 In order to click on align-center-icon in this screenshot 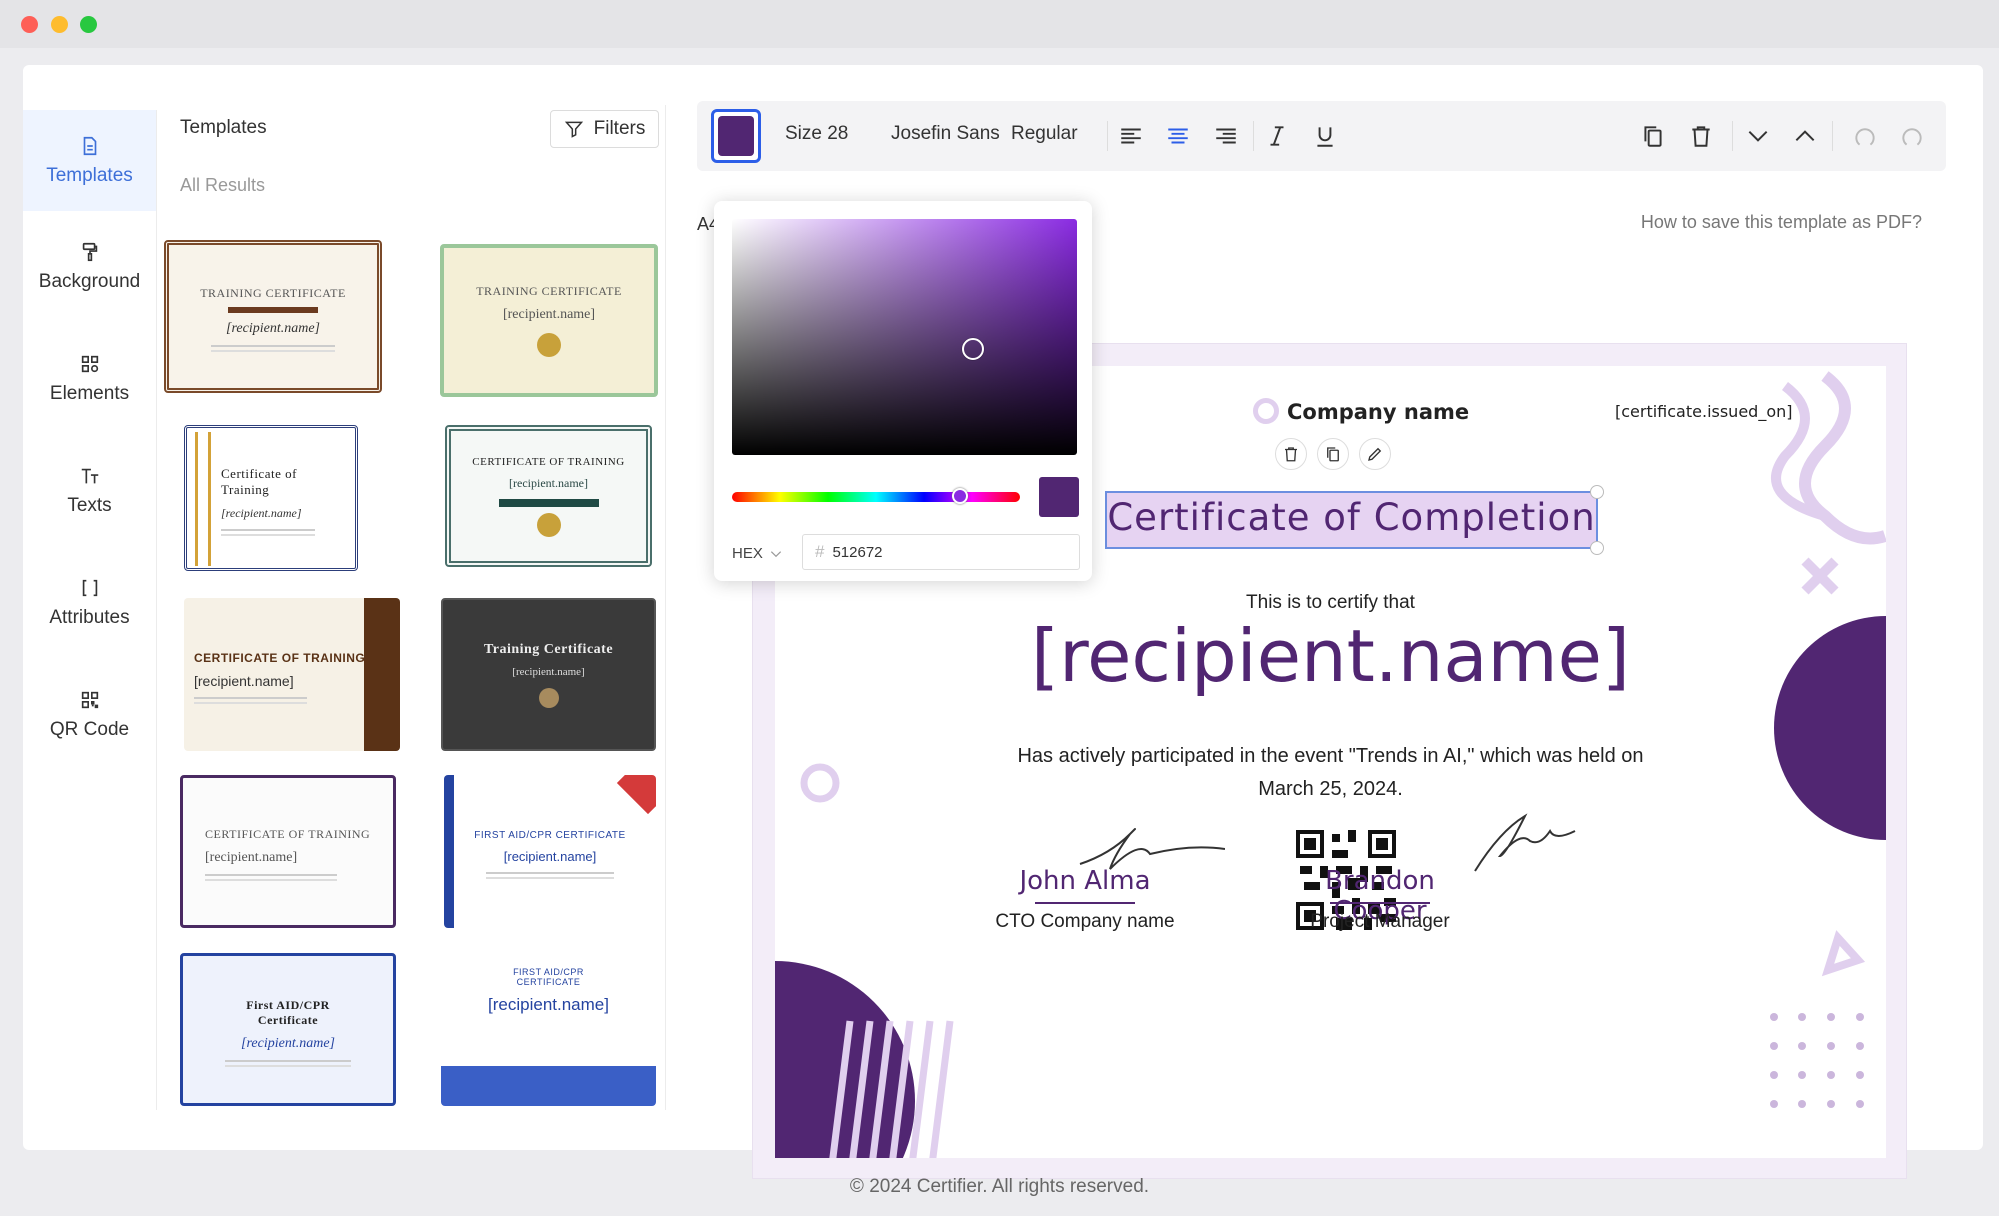, I will do `click(1178, 136)`.